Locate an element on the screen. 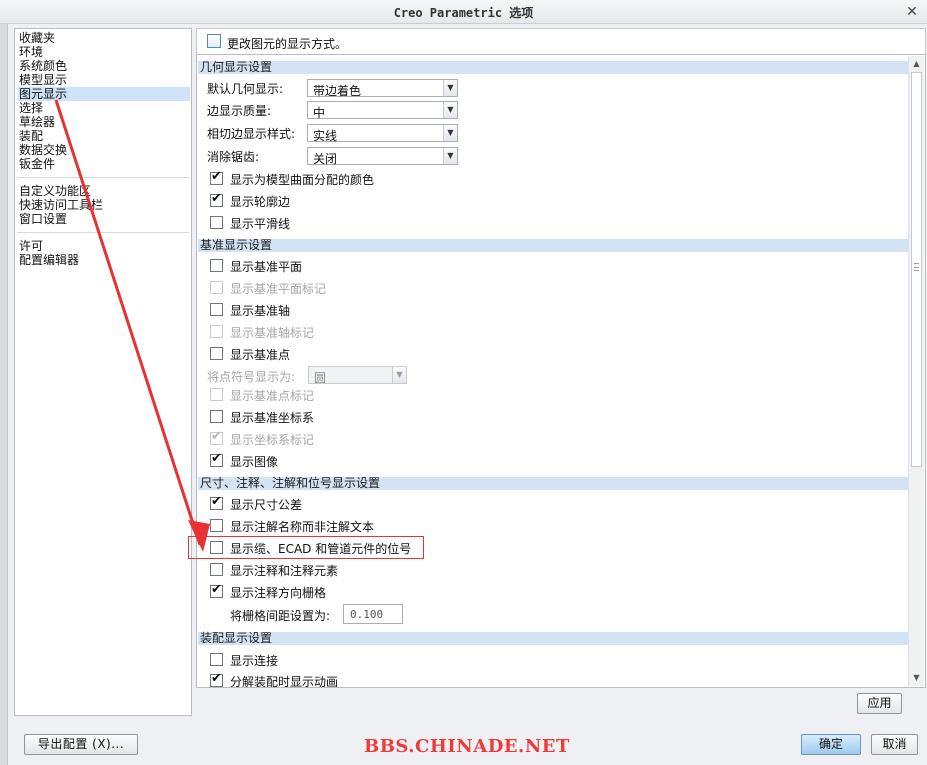 The image size is (927, 765). vertical-scrollbar: ▲ ▼ is located at coordinates (916, 371).